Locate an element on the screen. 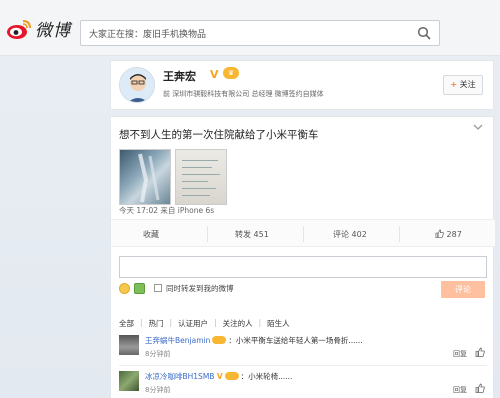  logo-text: 微博 is located at coordinates (53, 31).